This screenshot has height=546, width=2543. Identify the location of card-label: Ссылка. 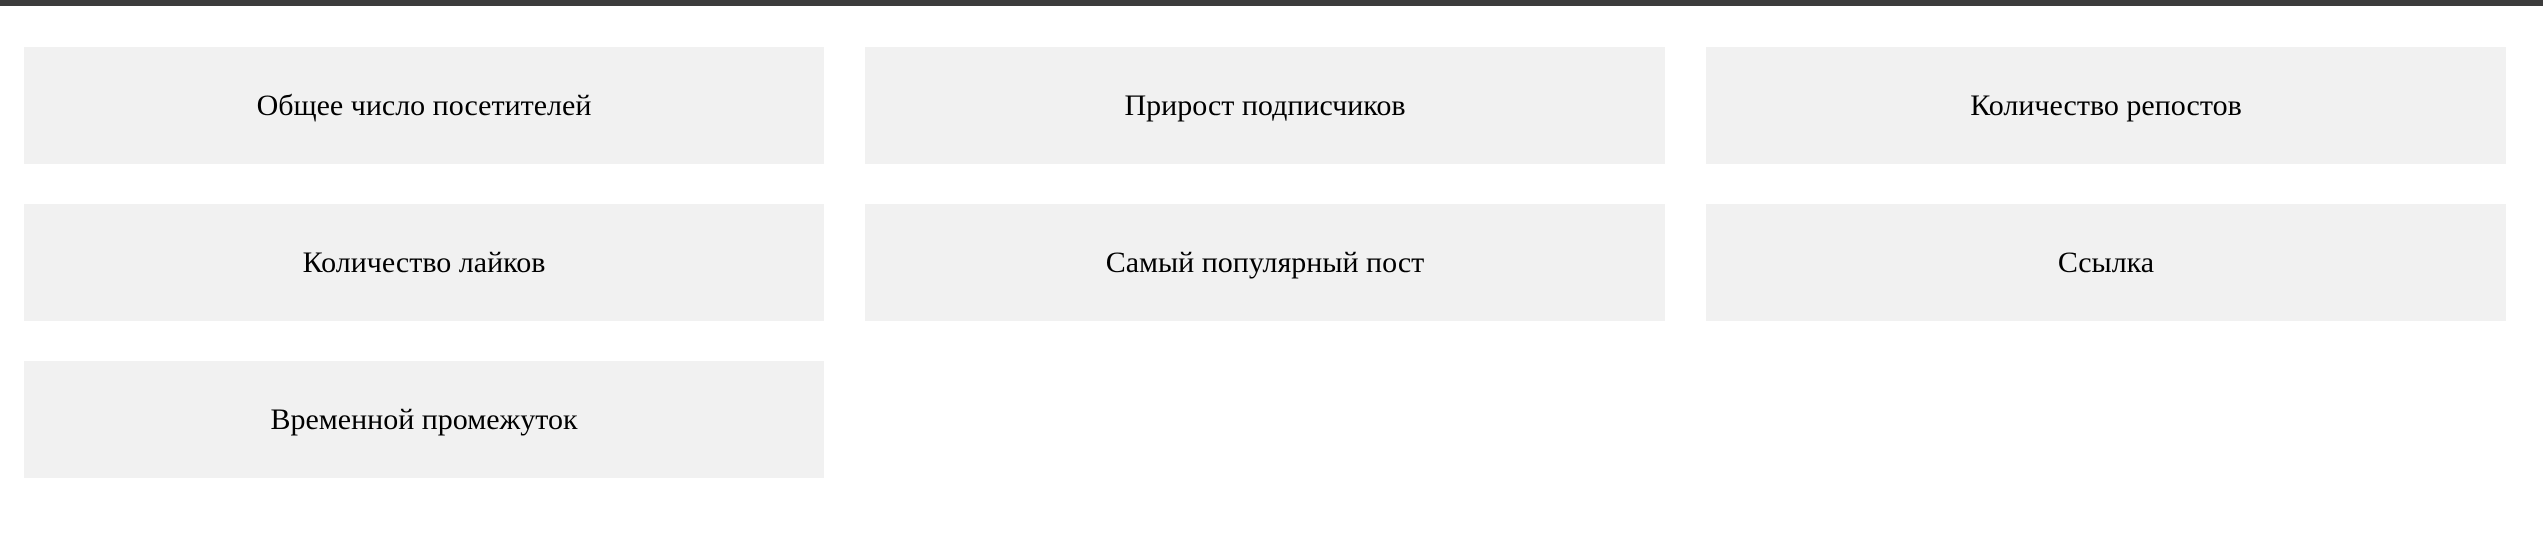
(2106, 262).